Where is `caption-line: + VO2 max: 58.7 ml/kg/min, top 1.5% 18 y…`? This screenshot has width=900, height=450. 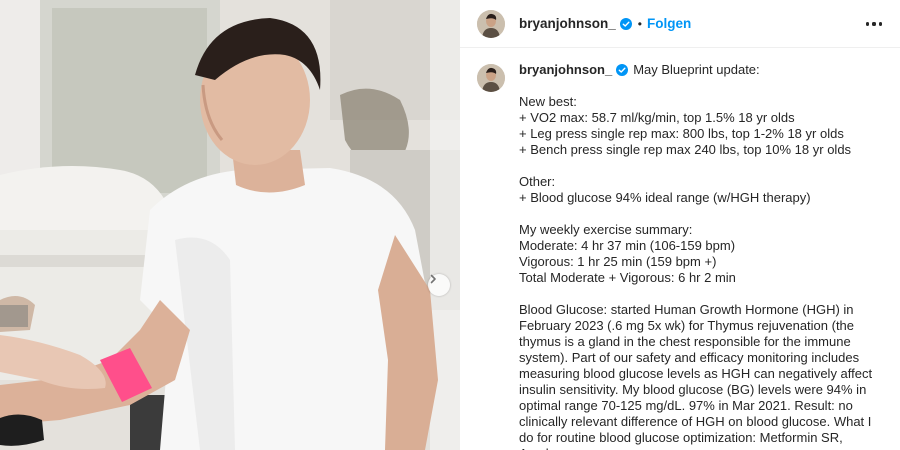 caption-line: + VO2 max: 58.7 ml/kg/min, top 1.5% 18 y… is located at coordinates (657, 117).